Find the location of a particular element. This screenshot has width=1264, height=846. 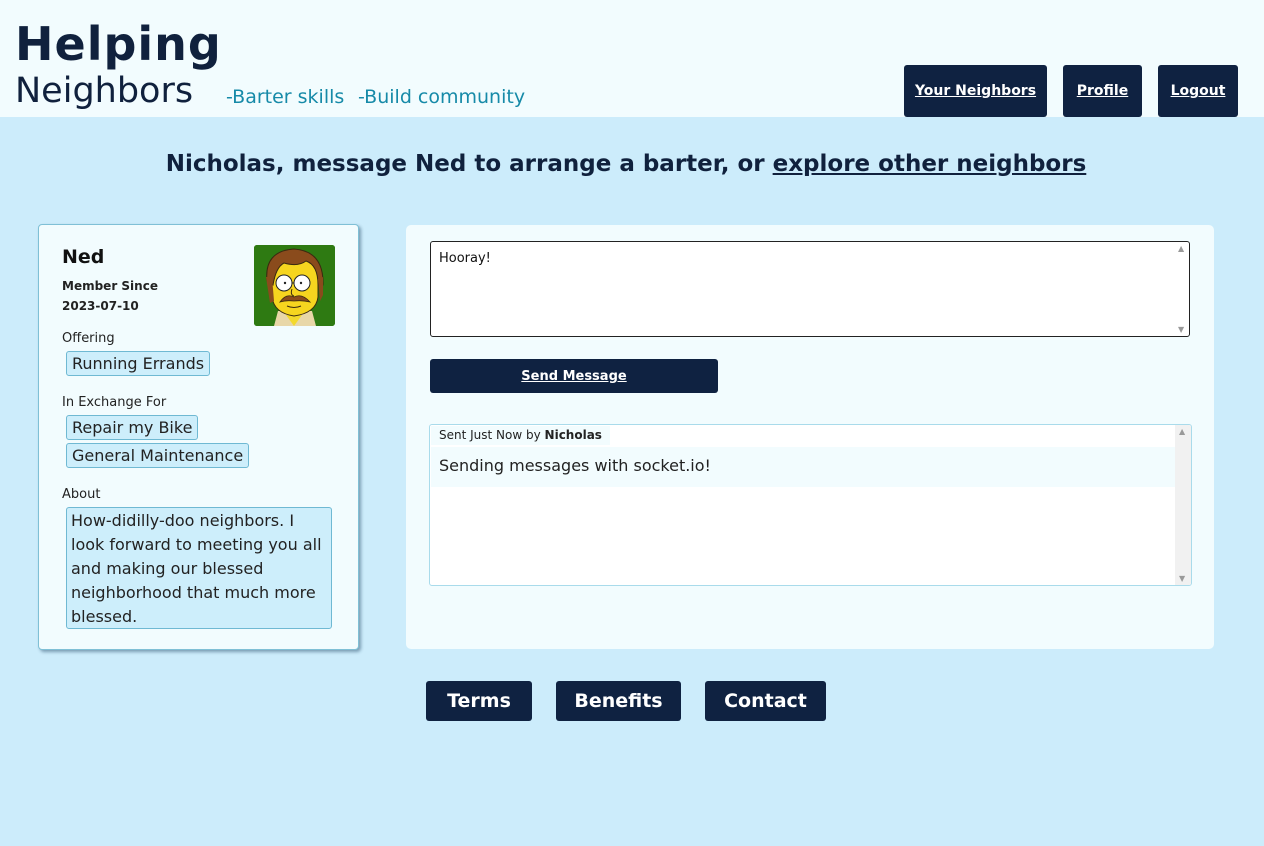

exchange-label: In Exchange For is located at coordinates (114, 402).